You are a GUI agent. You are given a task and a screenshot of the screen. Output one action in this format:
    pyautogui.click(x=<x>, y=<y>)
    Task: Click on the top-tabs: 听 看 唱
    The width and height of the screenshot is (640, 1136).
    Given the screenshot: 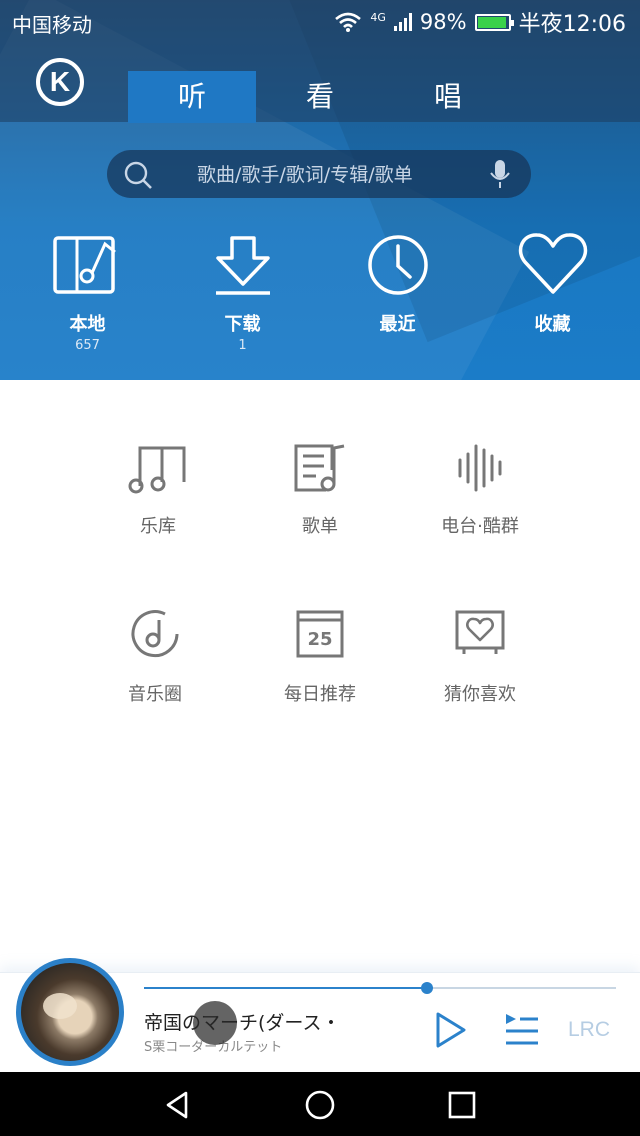 What is the action you would take?
    pyautogui.click(x=320, y=97)
    